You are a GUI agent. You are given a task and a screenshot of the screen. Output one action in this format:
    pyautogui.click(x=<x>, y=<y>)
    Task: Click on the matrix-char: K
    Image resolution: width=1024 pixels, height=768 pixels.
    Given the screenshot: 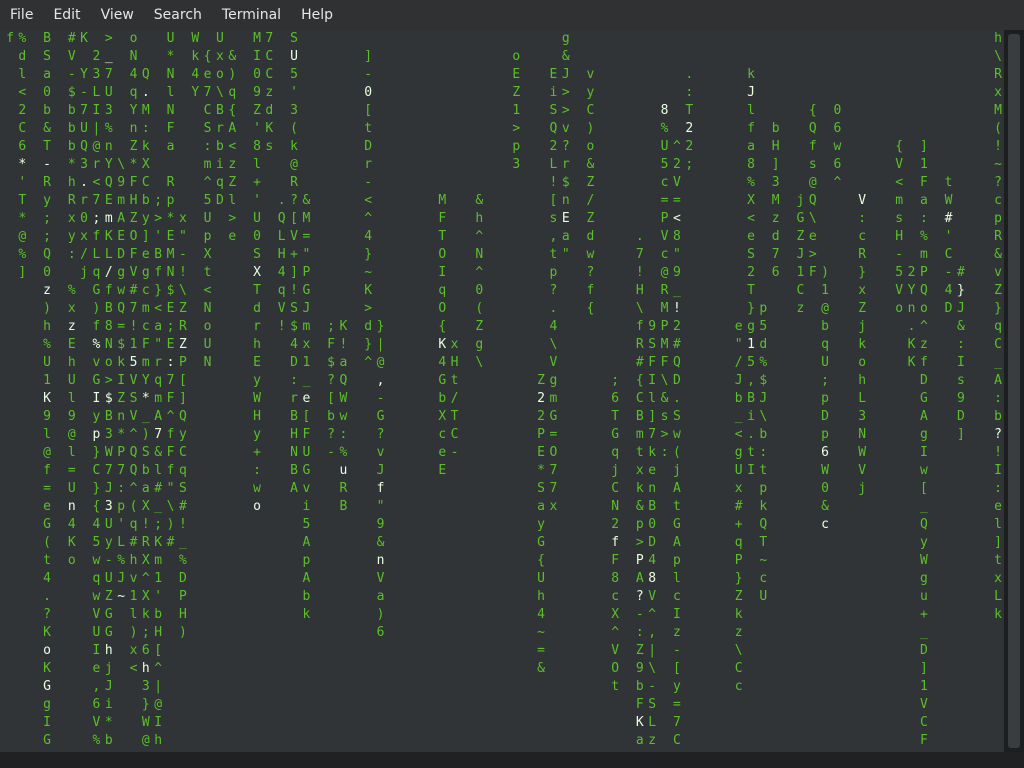 What is the action you would take?
    pyautogui.click(x=911, y=362)
    